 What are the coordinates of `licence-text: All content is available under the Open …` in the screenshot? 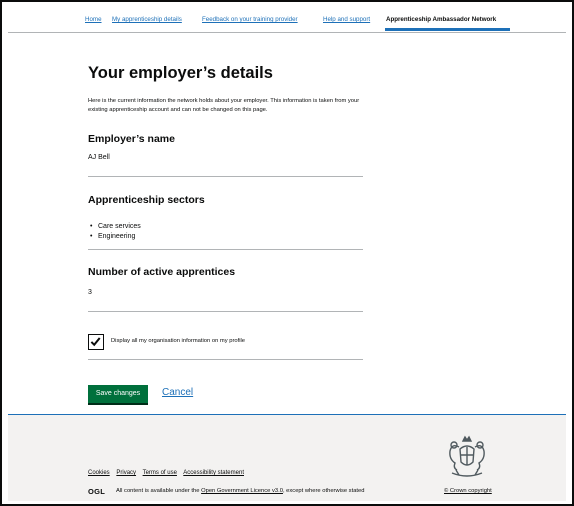 It's located at (240, 491).